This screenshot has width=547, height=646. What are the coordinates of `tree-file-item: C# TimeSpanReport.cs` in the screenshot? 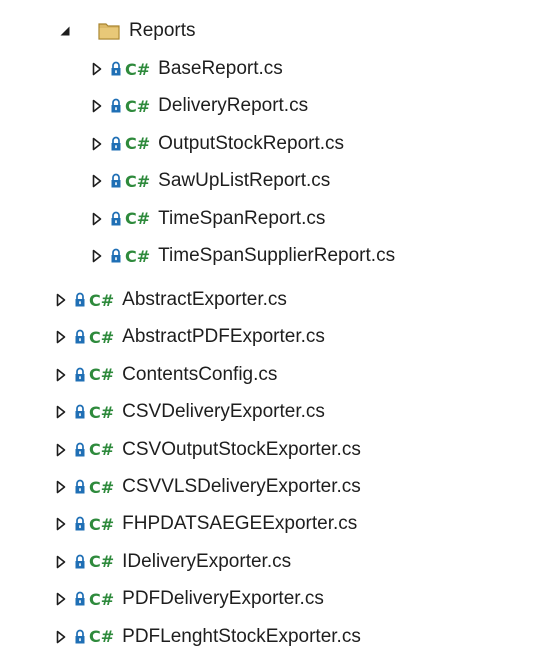 It's located at (207, 219).